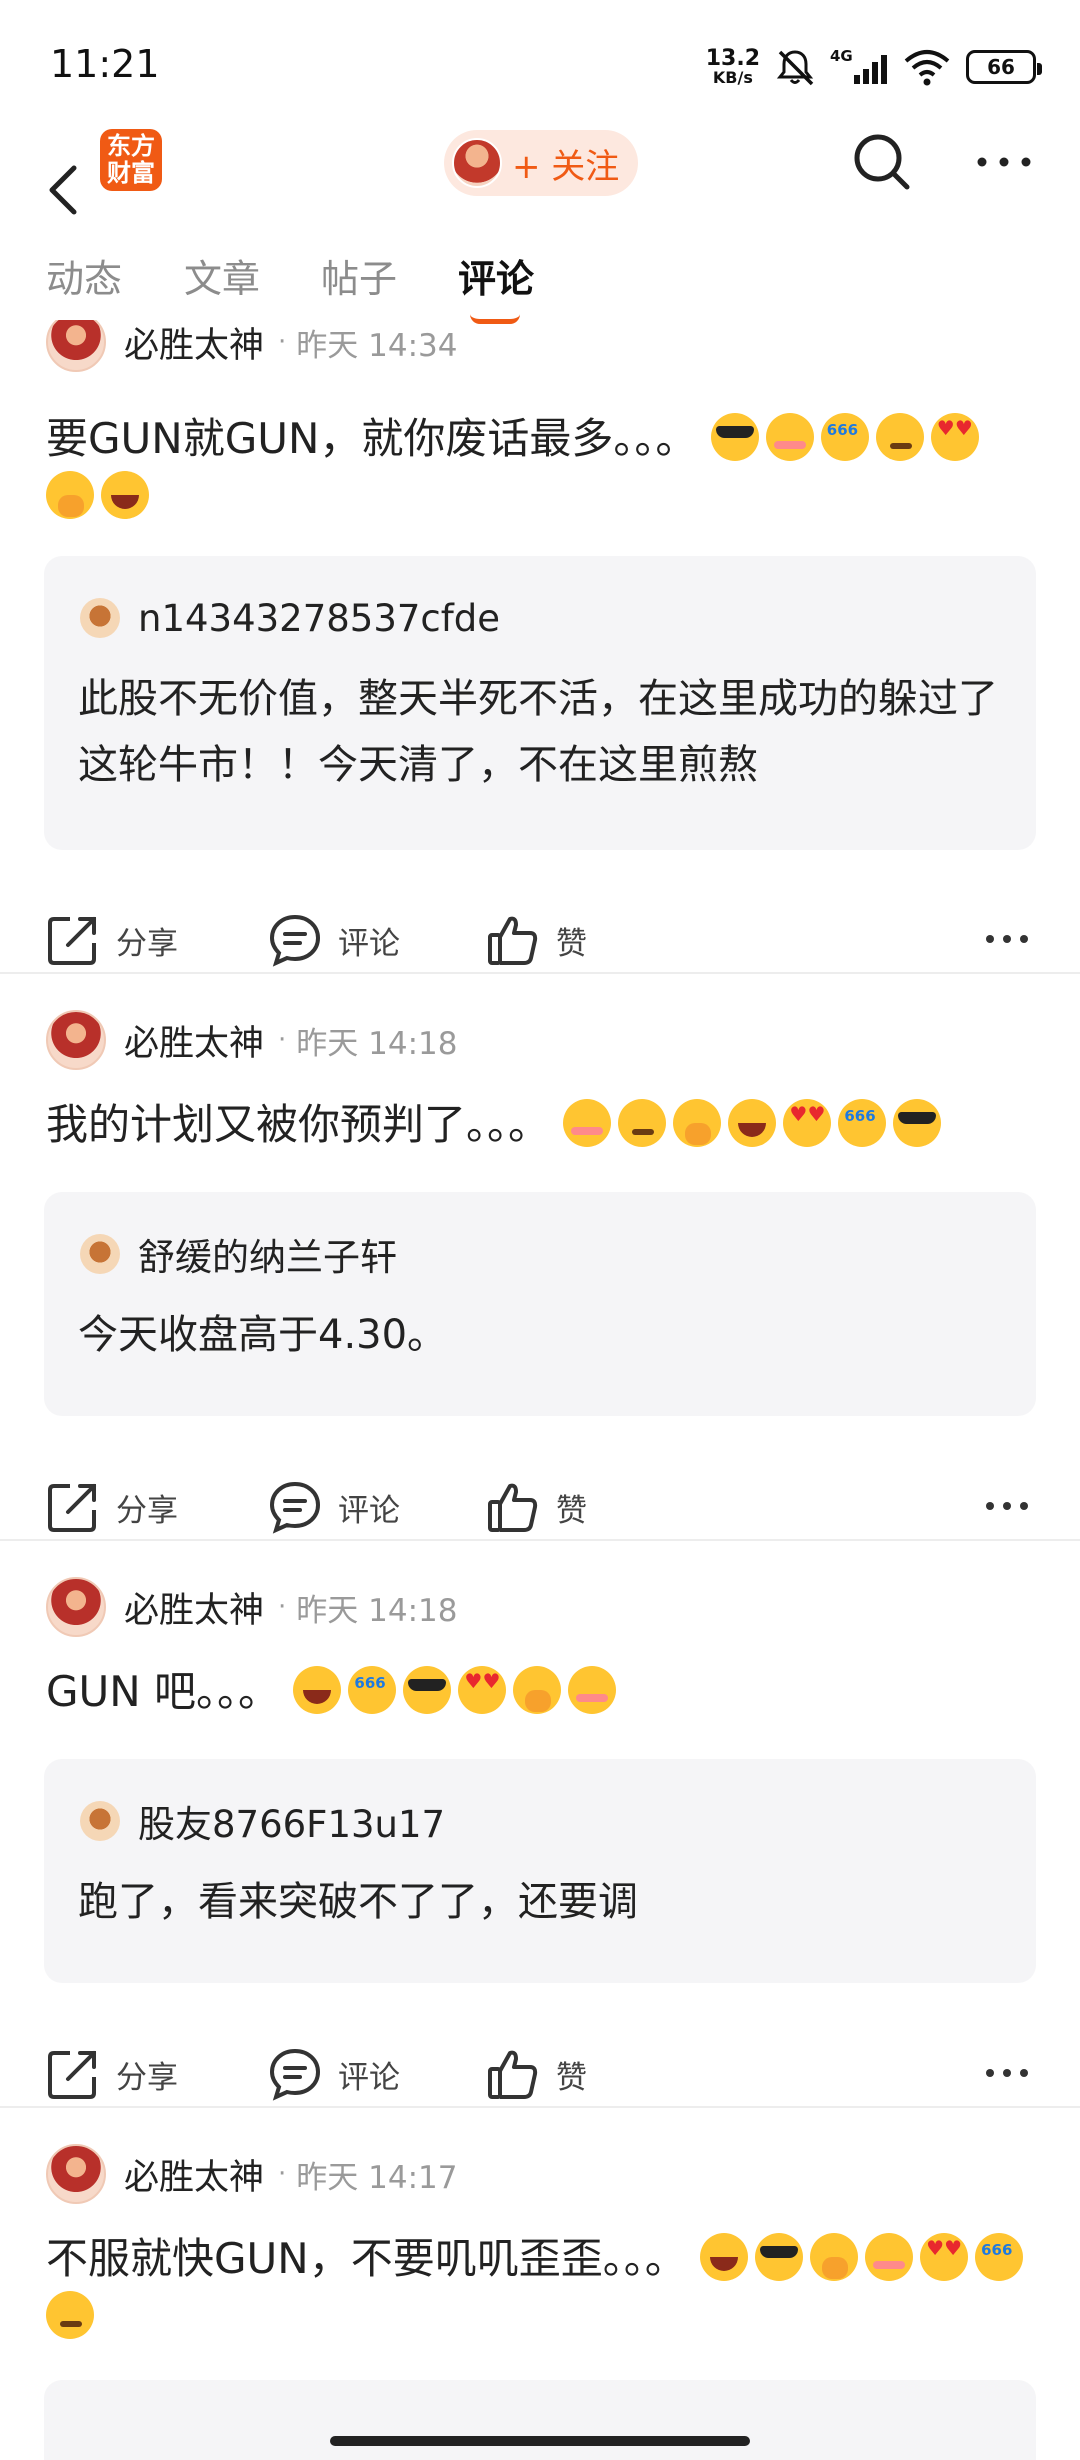 The image size is (1080, 2460). What do you see at coordinates (1001, 67) in the screenshot?
I see `battery-level: 66` at bounding box center [1001, 67].